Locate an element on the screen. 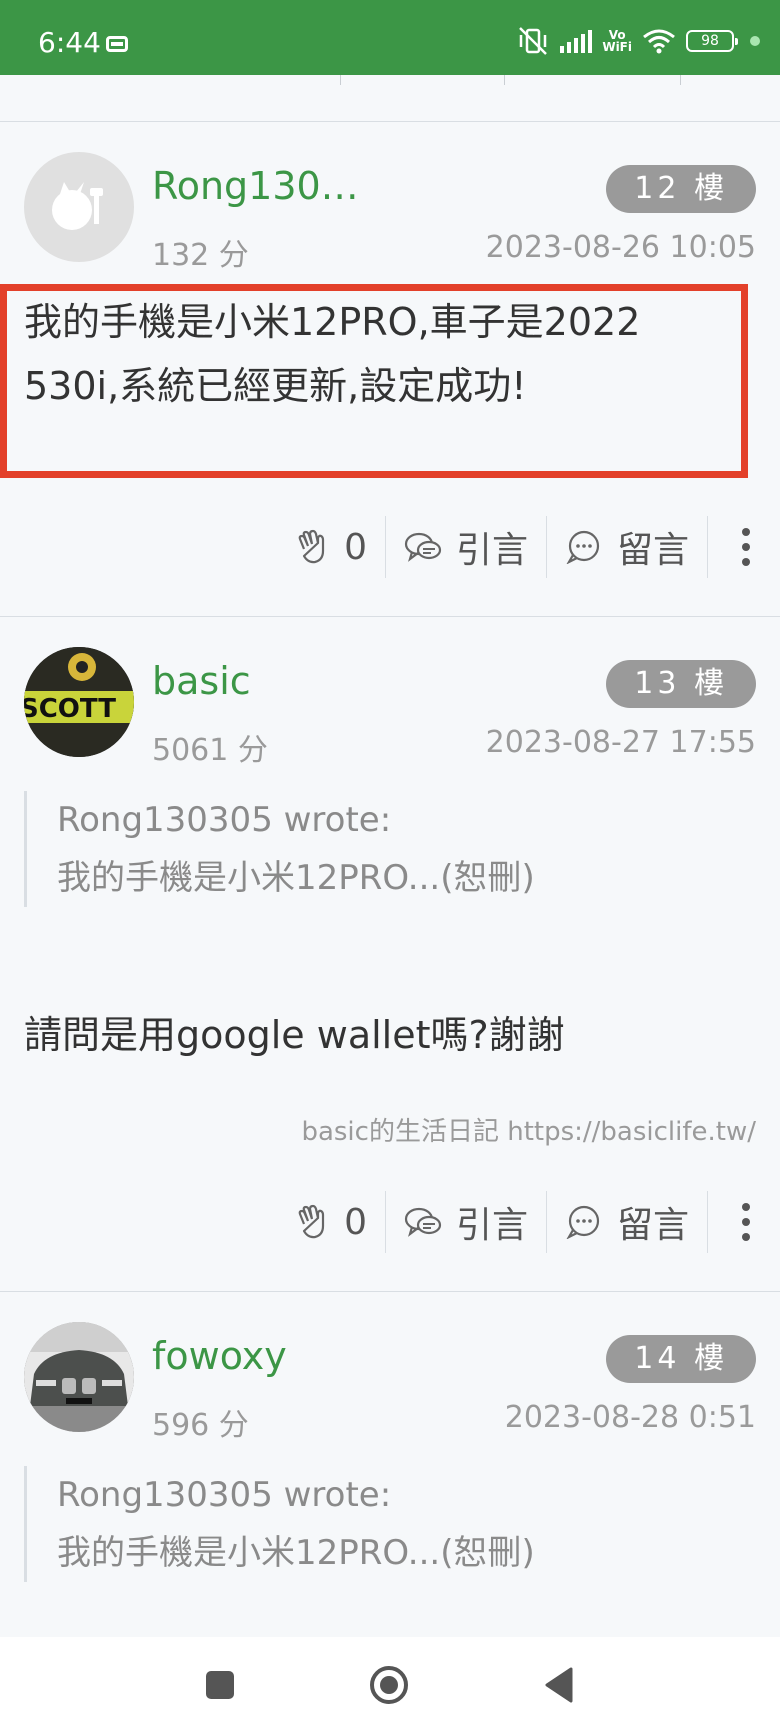 Image resolution: width=780 pixels, height=1733 pixels. vibrate-off-icon is located at coordinates (533, 41).